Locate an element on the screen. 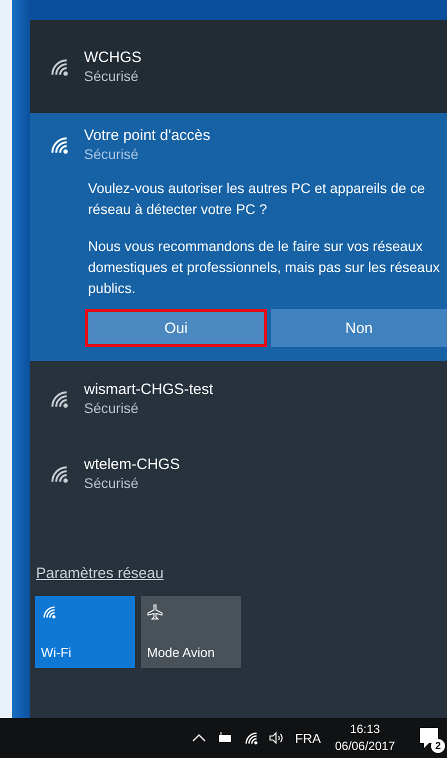  quick-action-tile: Wi-Fi is located at coordinates (85, 632).